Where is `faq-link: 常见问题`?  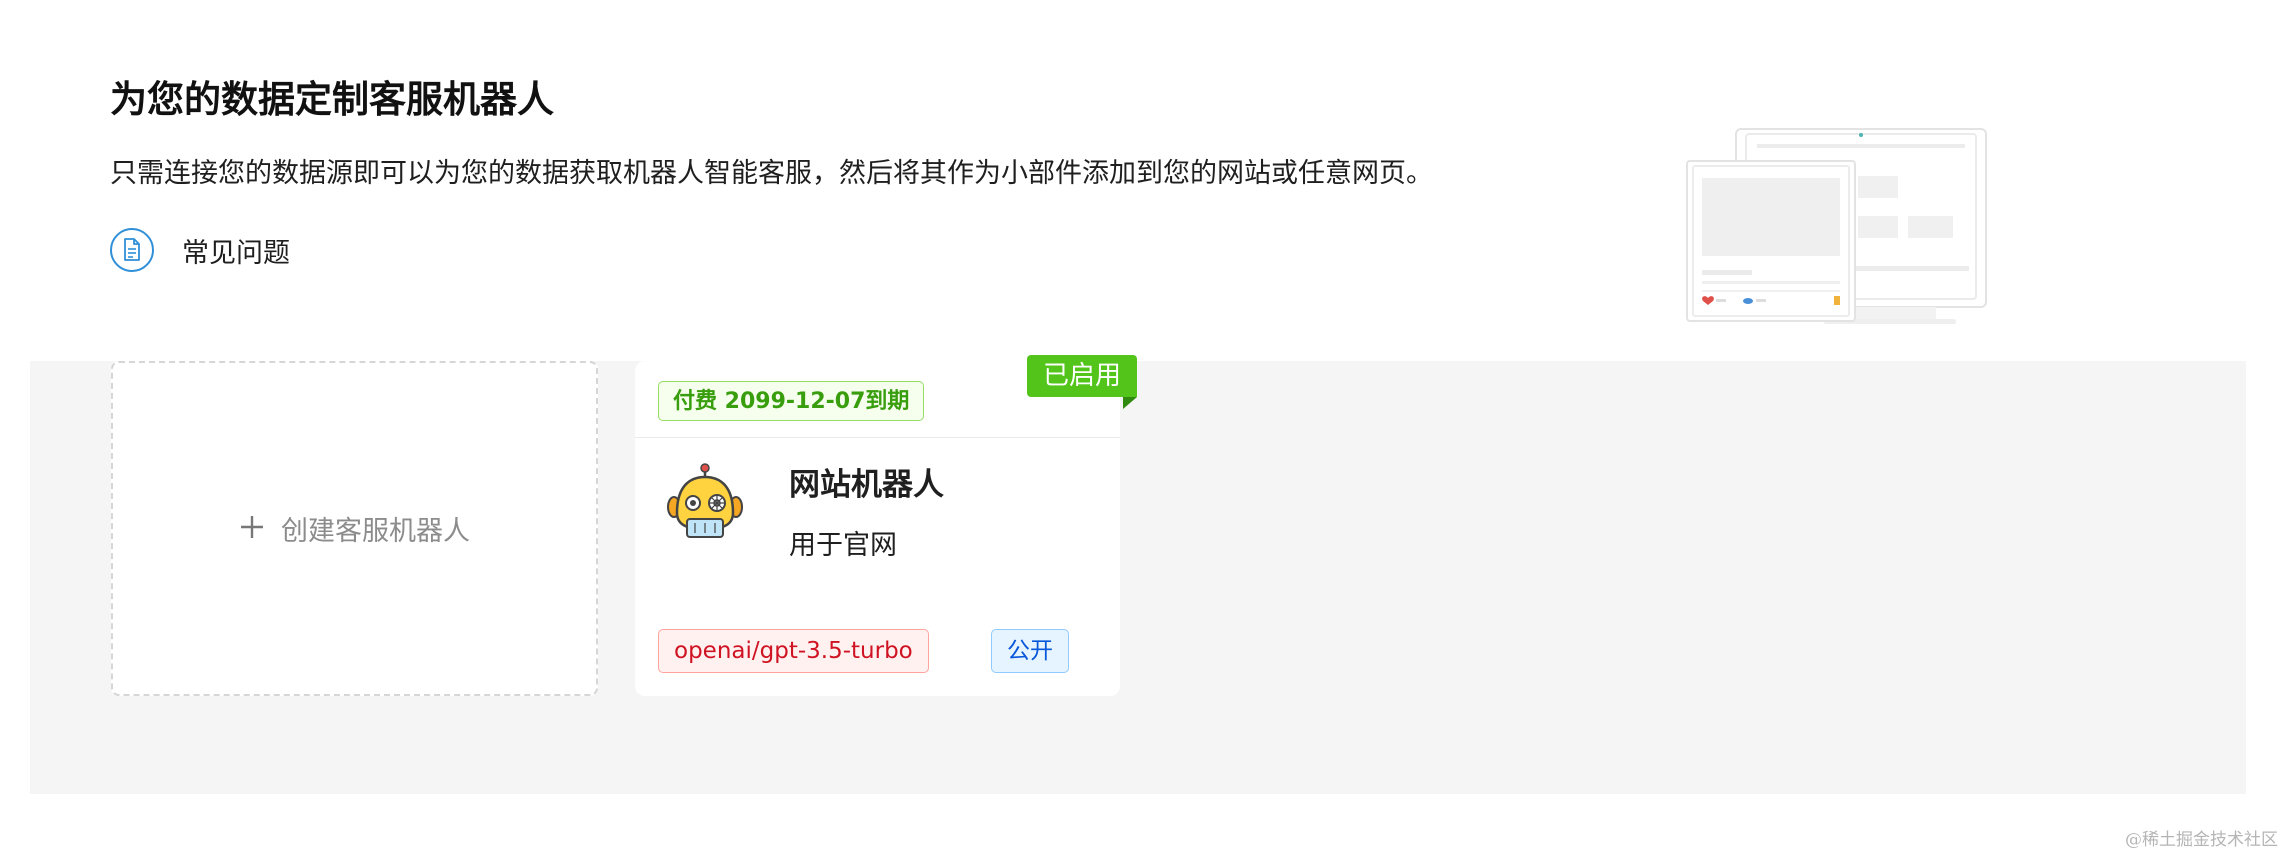
faq-link: 常见问题 is located at coordinates (771, 250).